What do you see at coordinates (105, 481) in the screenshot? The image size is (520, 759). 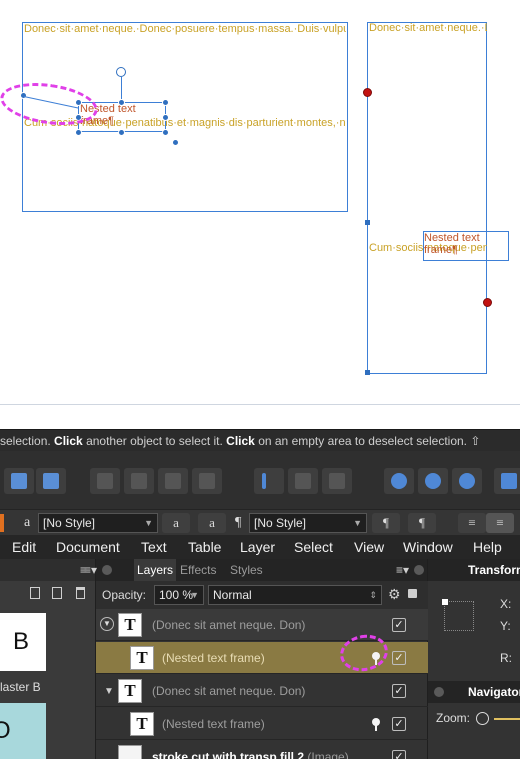 I see `arrange-back-button` at bounding box center [105, 481].